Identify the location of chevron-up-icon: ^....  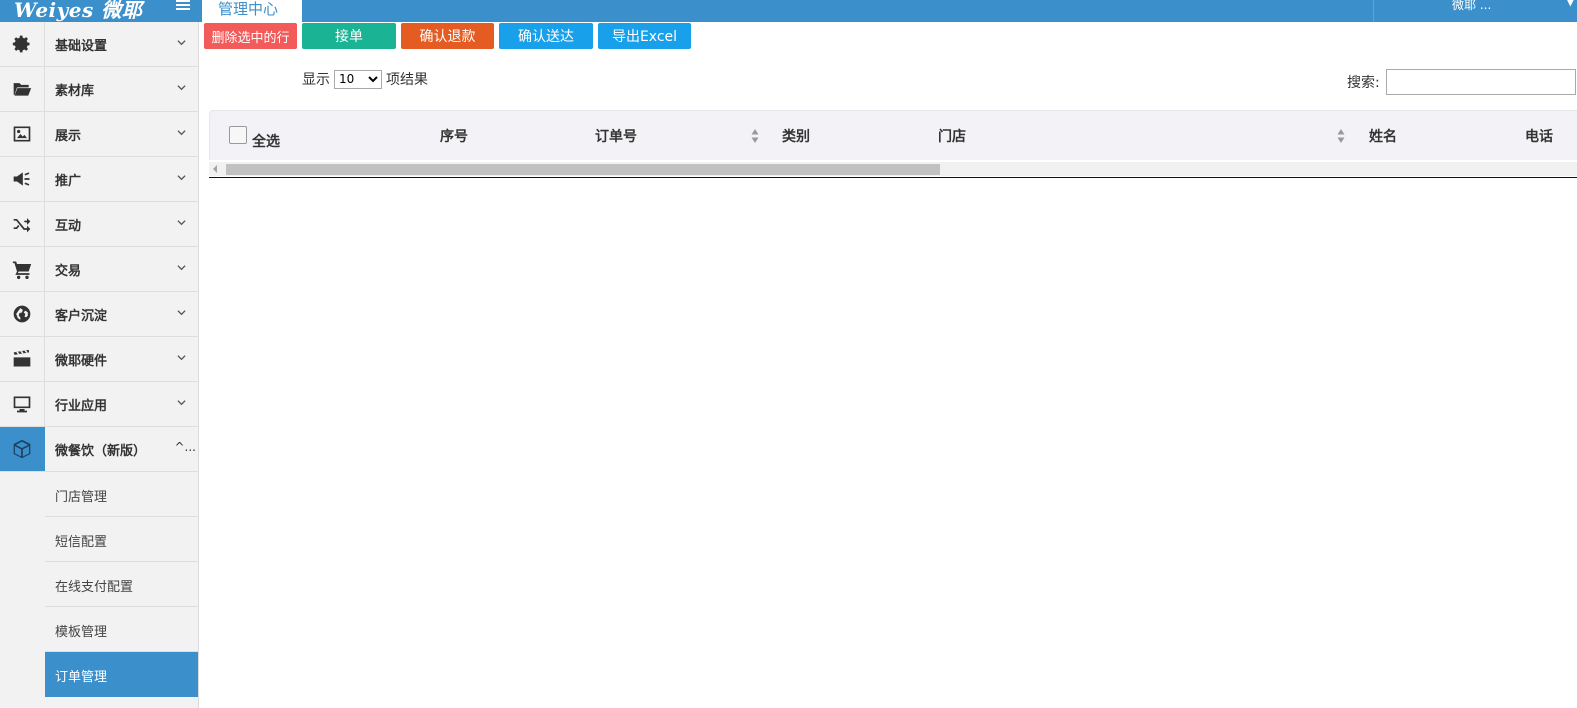
(185, 447).